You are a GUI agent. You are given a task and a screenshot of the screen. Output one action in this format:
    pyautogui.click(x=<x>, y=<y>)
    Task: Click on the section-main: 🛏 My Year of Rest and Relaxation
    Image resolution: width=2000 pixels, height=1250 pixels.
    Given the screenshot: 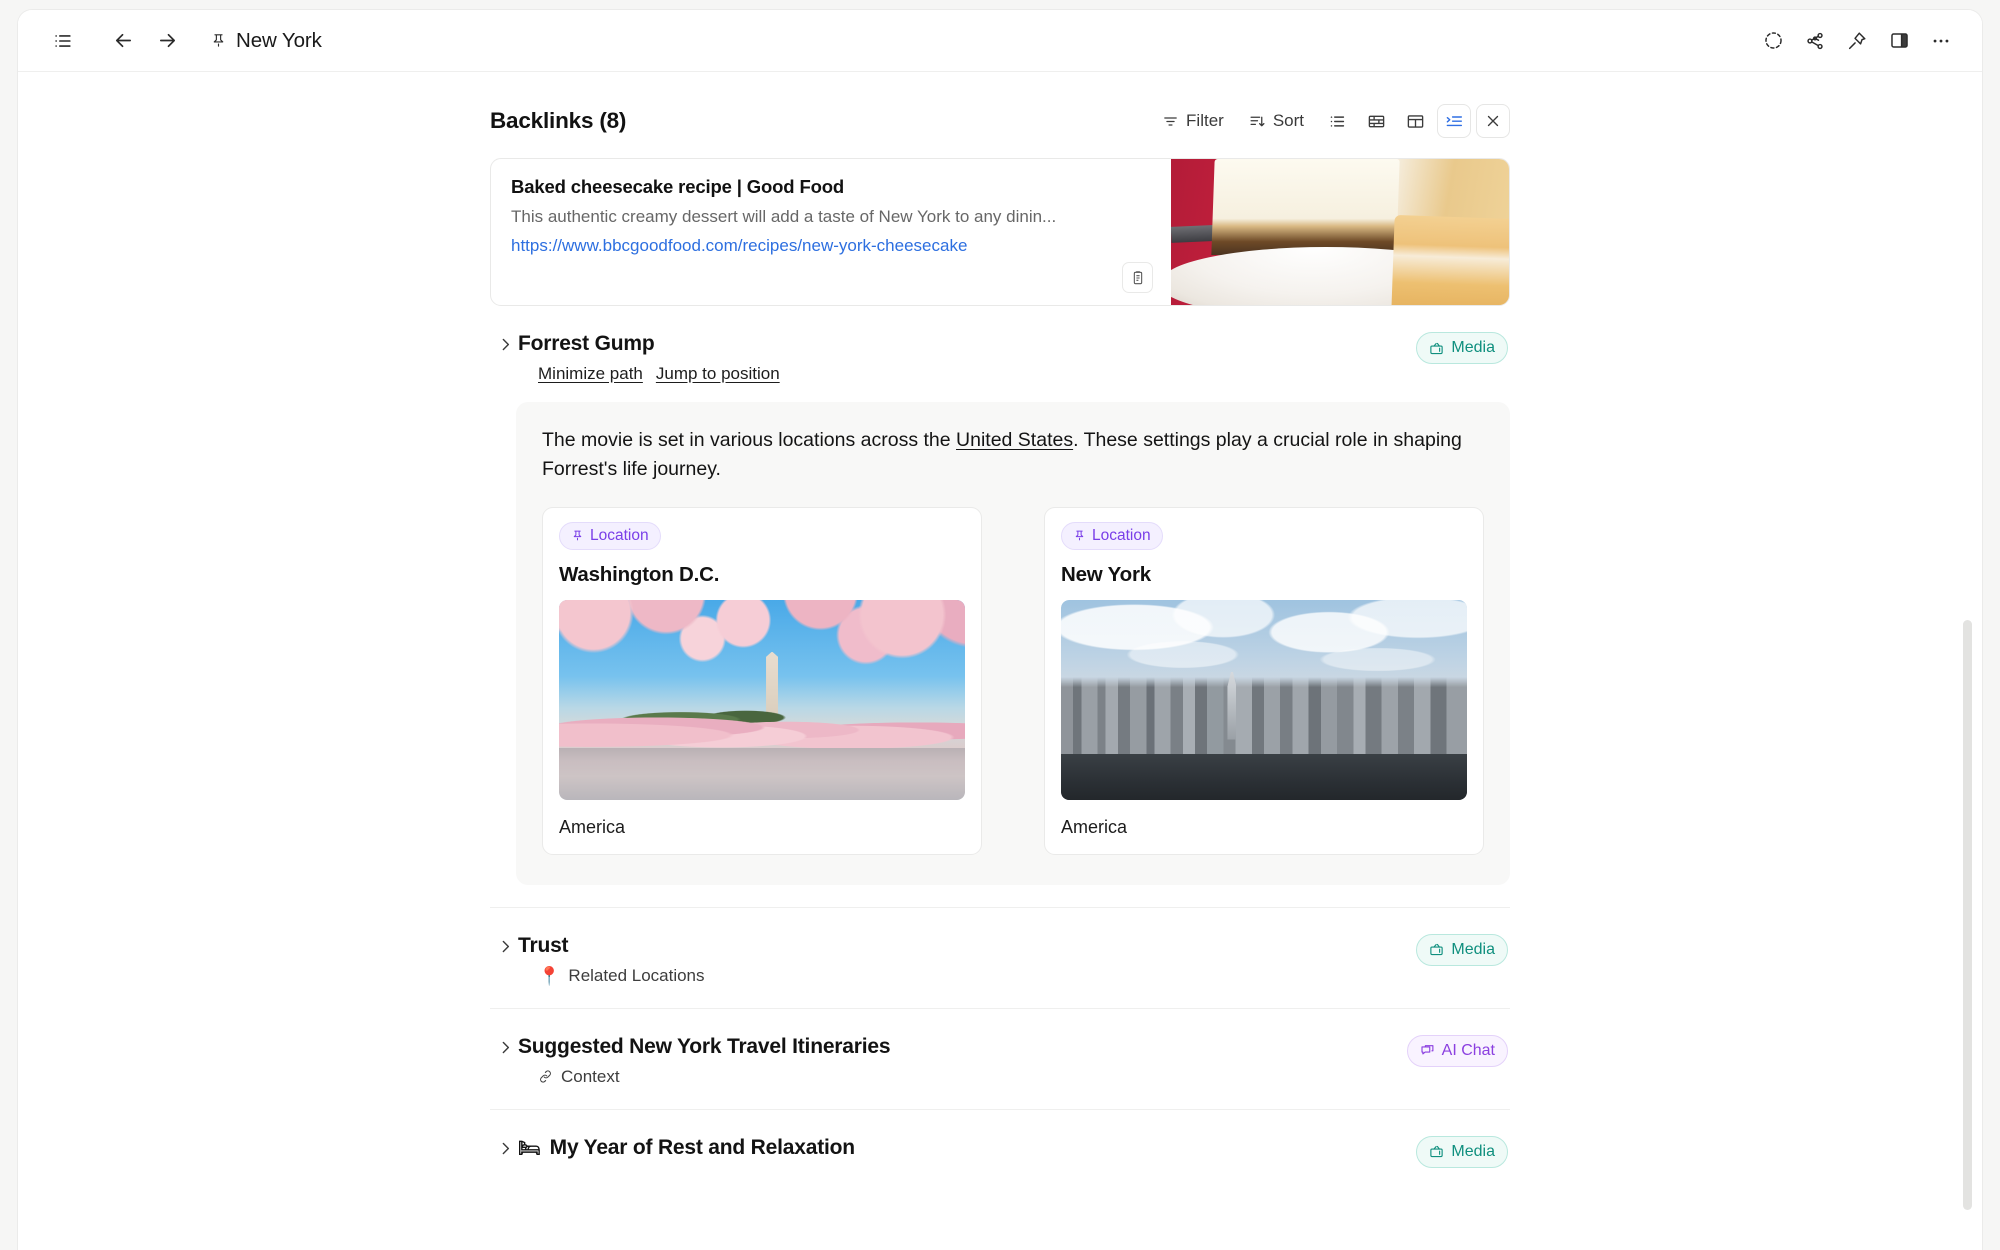 What is the action you would take?
    pyautogui.click(x=960, y=1148)
    